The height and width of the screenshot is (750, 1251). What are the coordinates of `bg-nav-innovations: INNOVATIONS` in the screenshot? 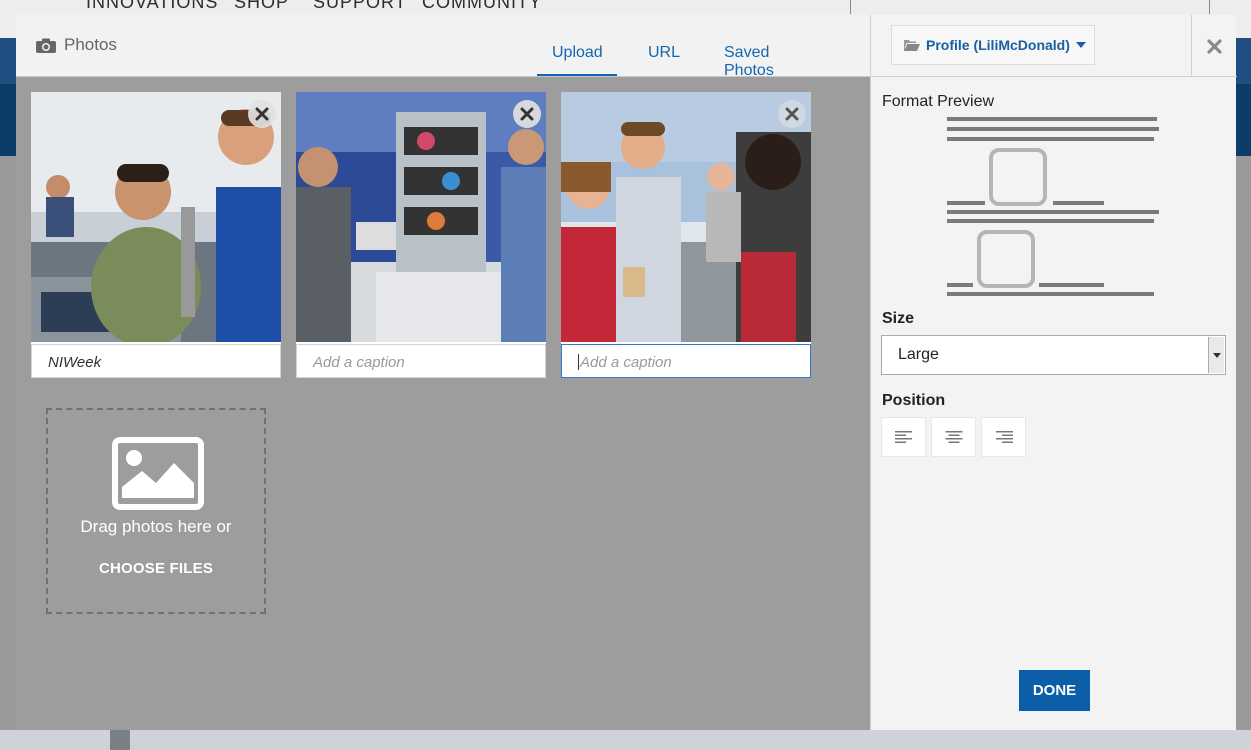 It's located at (152, 6).